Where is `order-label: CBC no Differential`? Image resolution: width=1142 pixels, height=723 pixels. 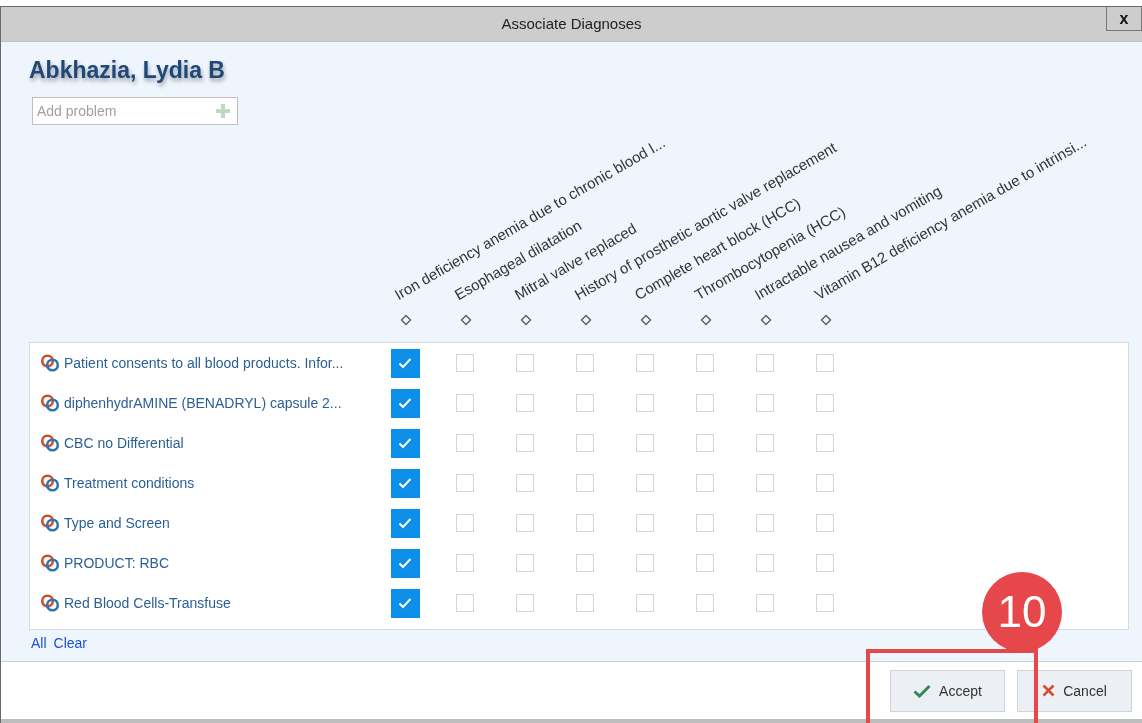
order-label: CBC no Differential is located at coordinates (124, 443).